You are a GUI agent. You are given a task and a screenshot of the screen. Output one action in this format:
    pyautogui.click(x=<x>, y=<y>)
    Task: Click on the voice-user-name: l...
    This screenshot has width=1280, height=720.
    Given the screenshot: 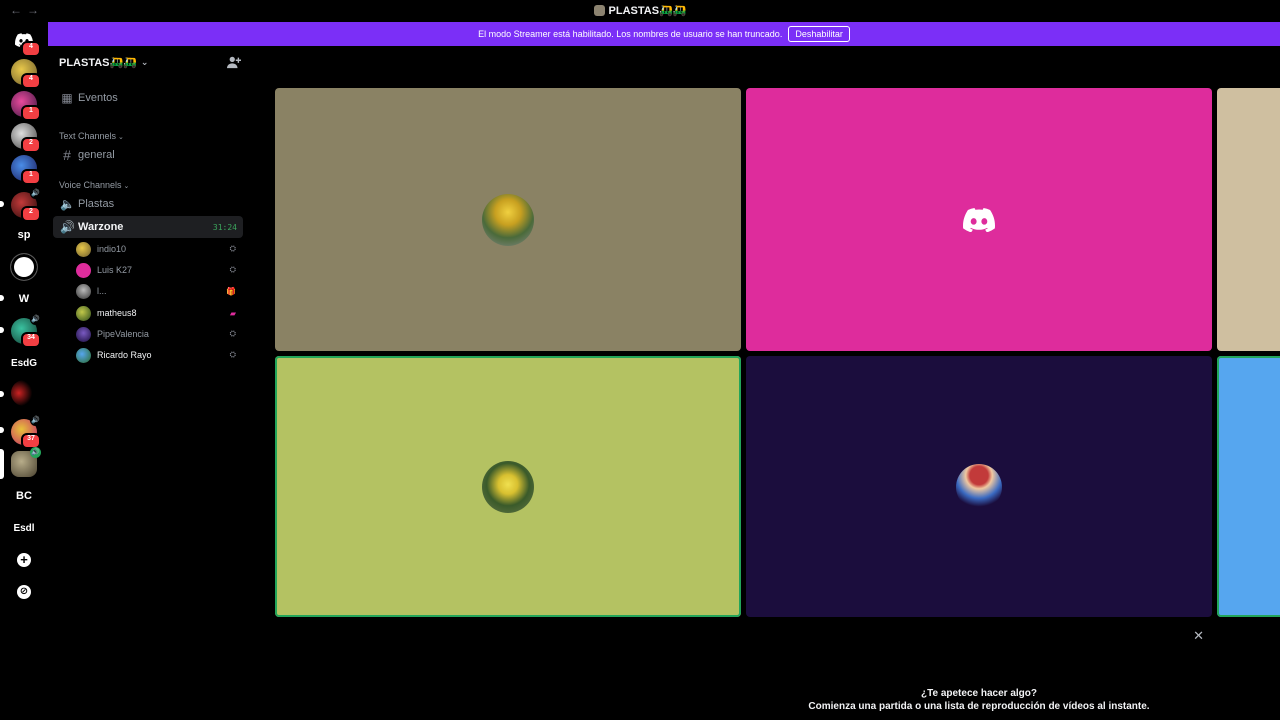 What is the action you would take?
    pyautogui.click(x=102, y=291)
    